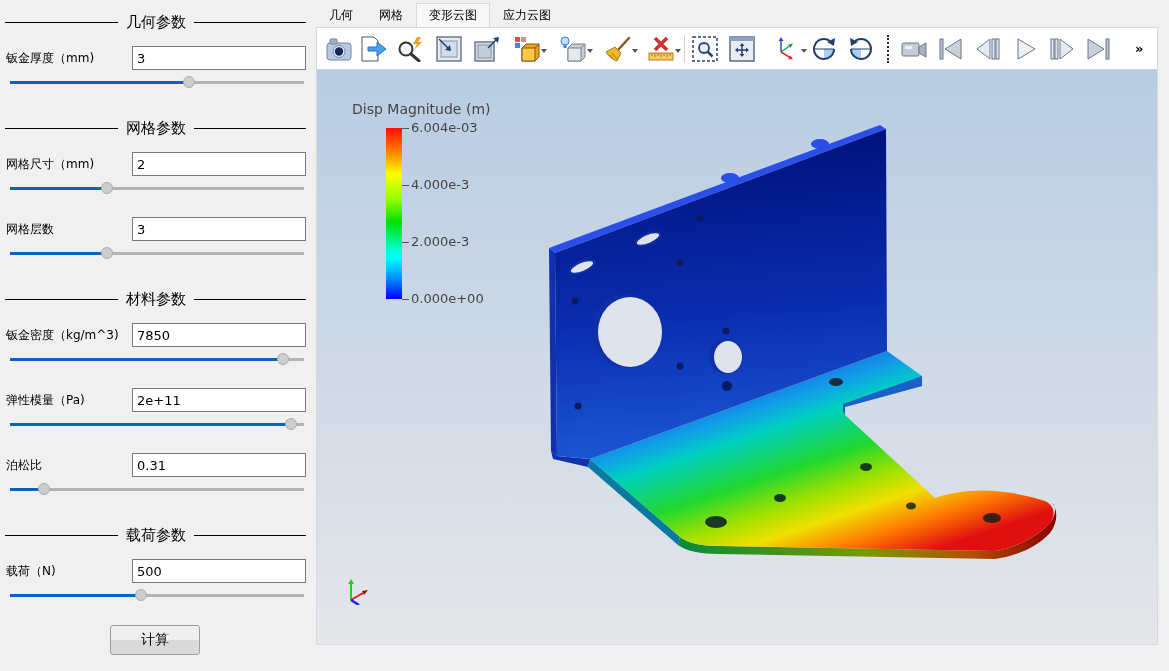 This screenshot has height=671, width=1169. Describe the element at coordinates (155, 22) in the screenshot. I see `section-title: 几何参数` at that location.